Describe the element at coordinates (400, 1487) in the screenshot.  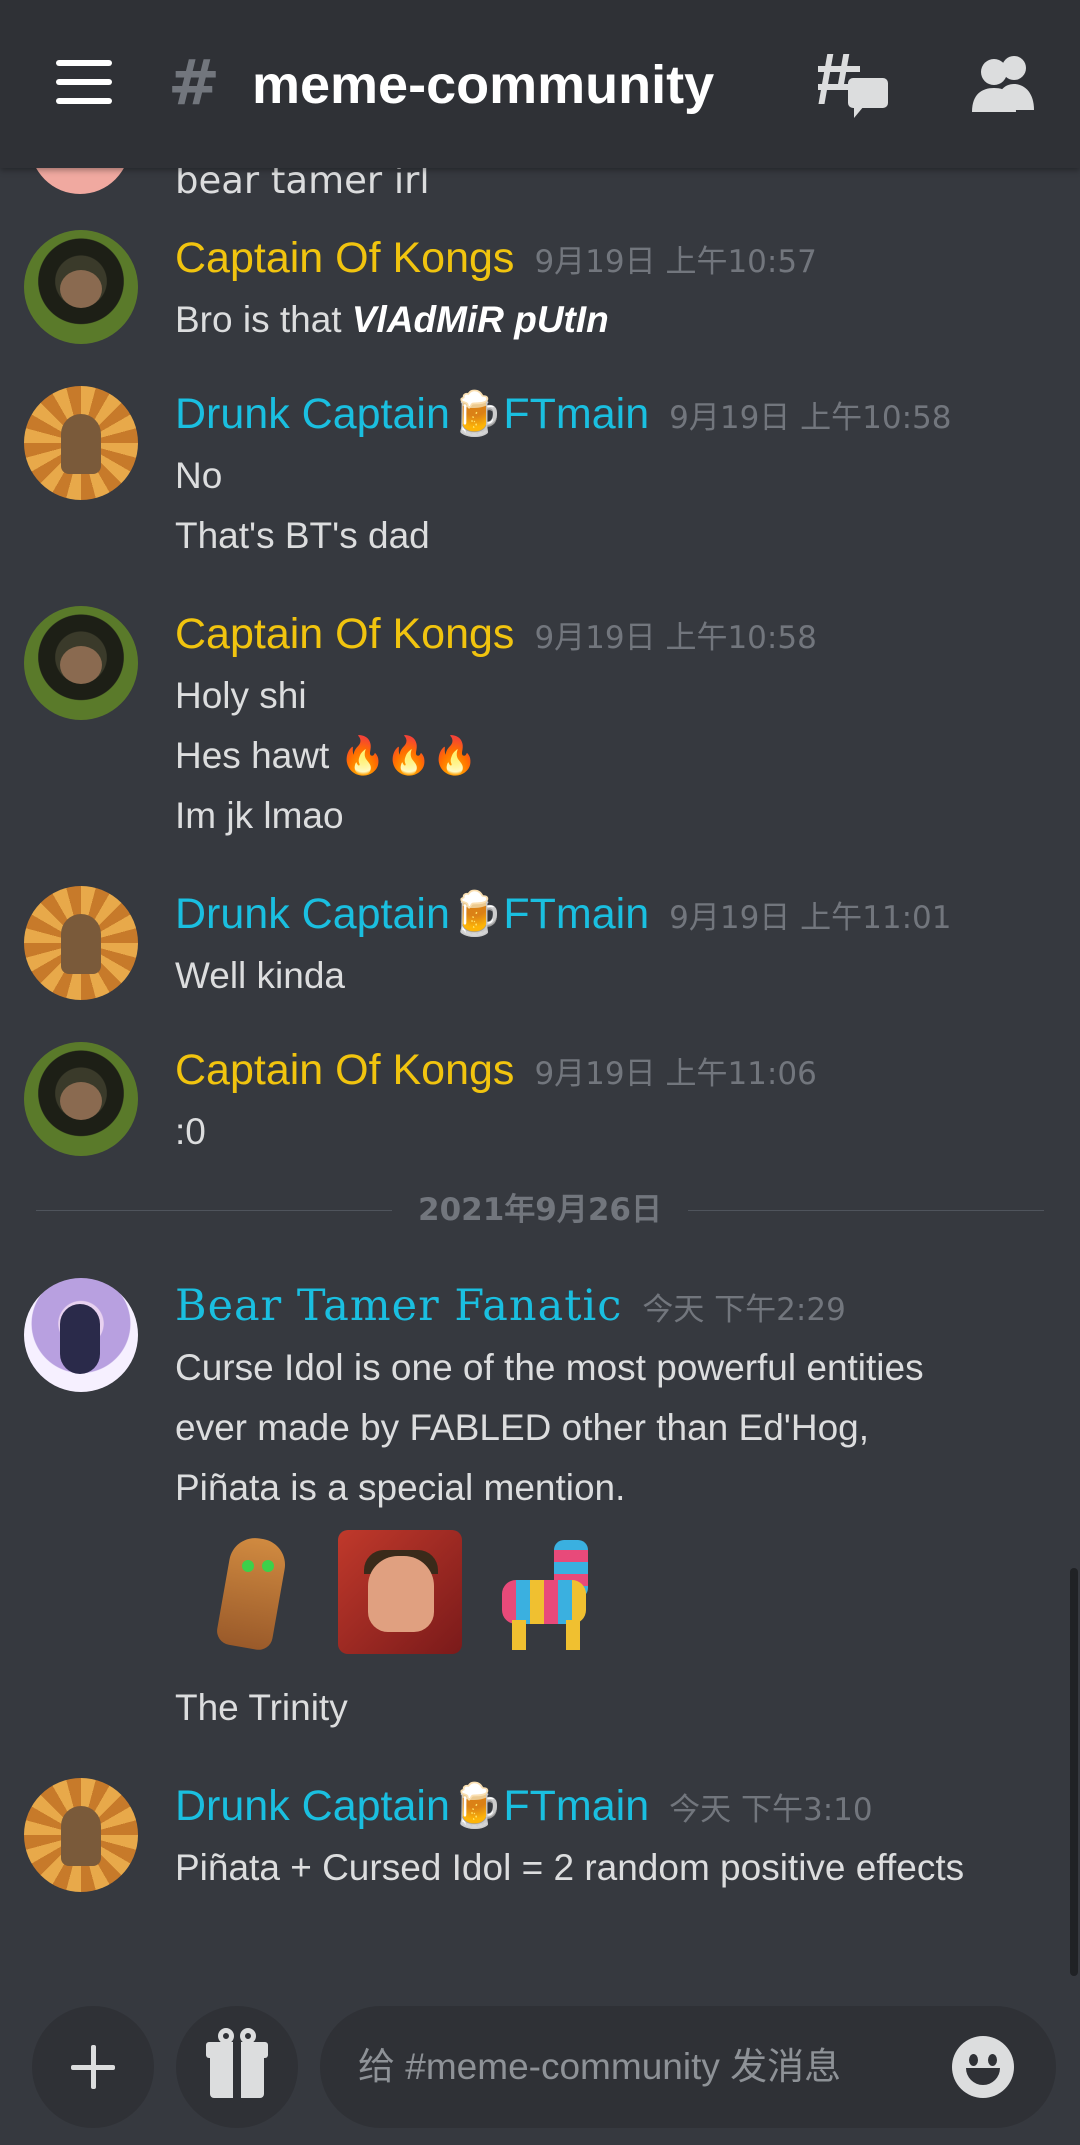
I see `message-text: Piñata is a special mention.` at that location.